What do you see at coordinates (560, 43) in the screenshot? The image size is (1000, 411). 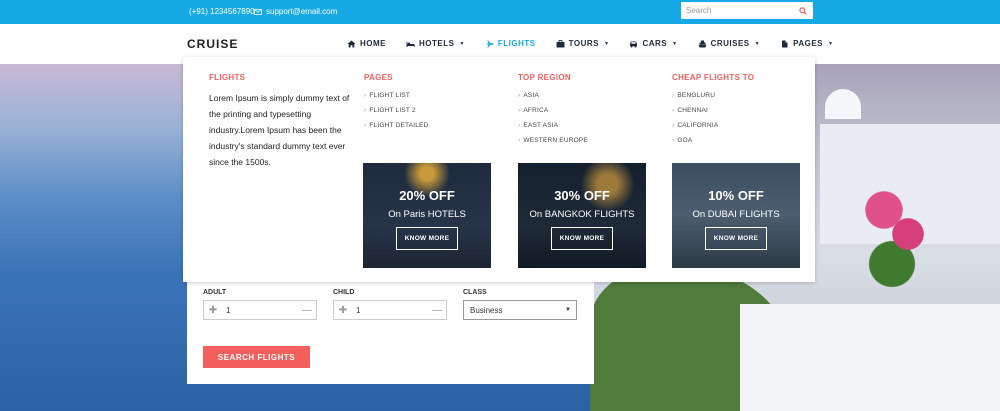 I see `suitcase-icon` at bounding box center [560, 43].